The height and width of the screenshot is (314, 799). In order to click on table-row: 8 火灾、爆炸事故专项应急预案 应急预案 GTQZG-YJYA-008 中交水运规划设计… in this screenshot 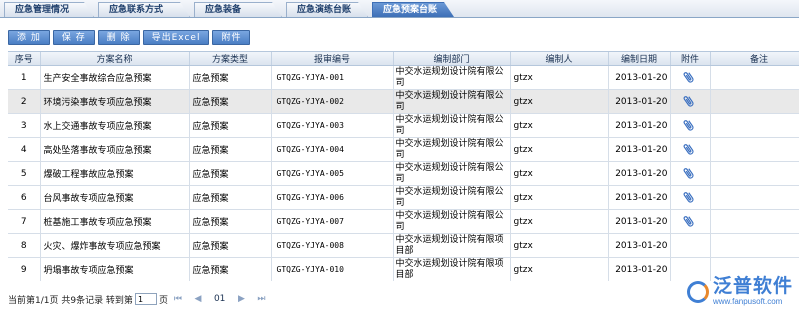, I will do `click(403, 245)`.